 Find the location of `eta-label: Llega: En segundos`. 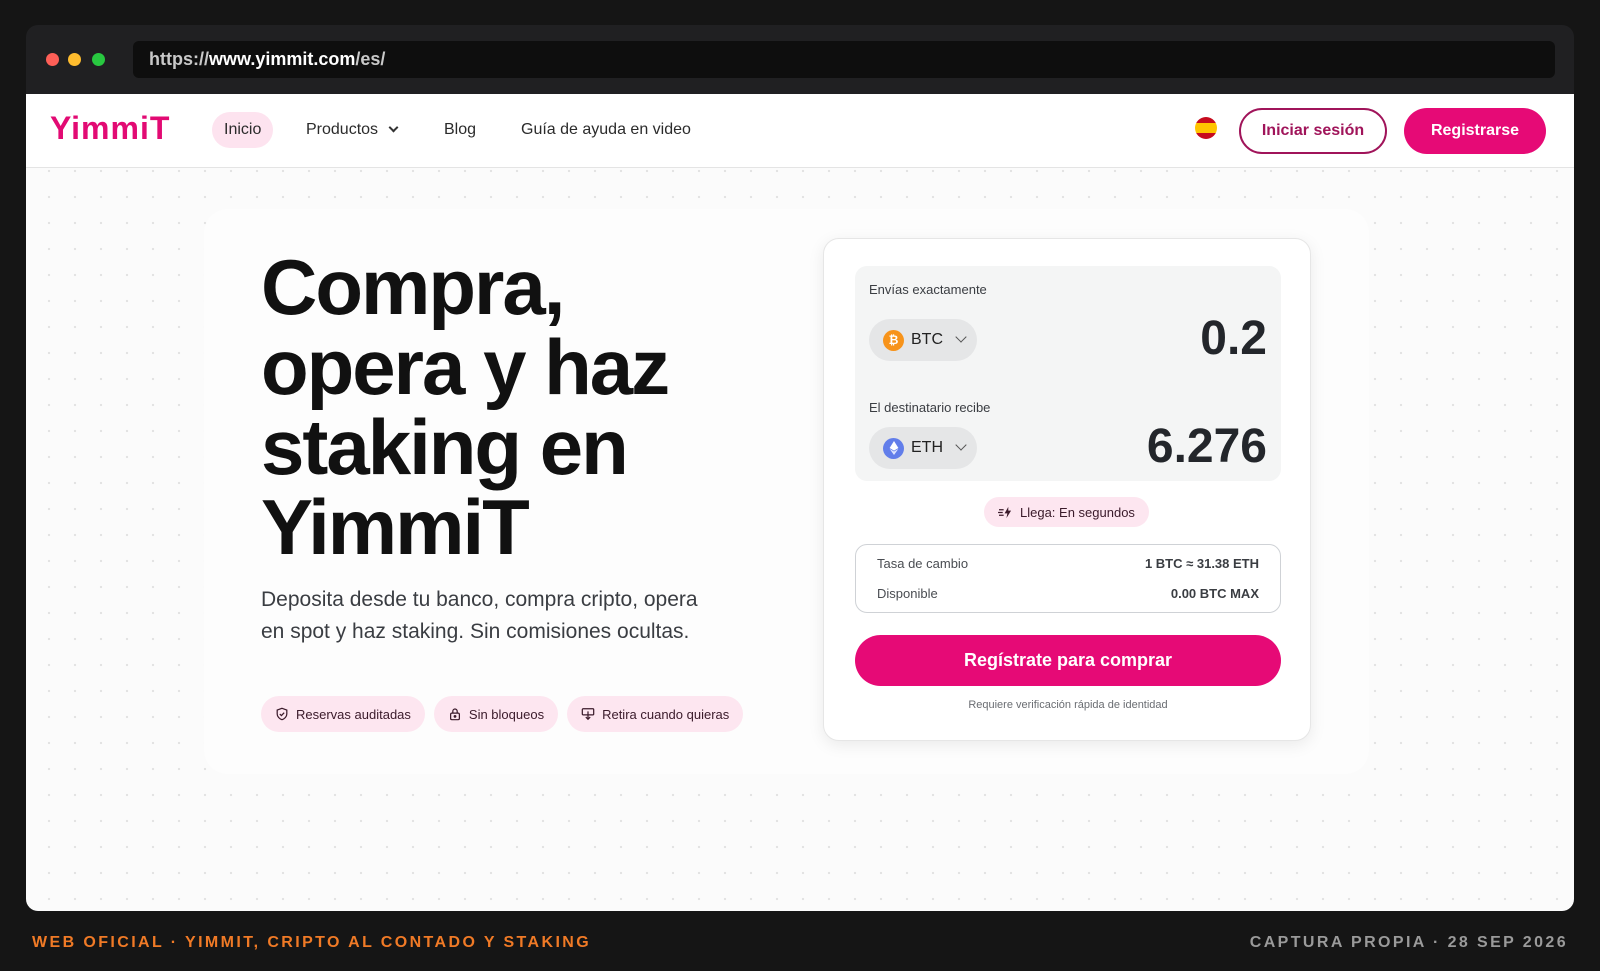

eta-label: Llega: En segundos is located at coordinates (1077, 512).